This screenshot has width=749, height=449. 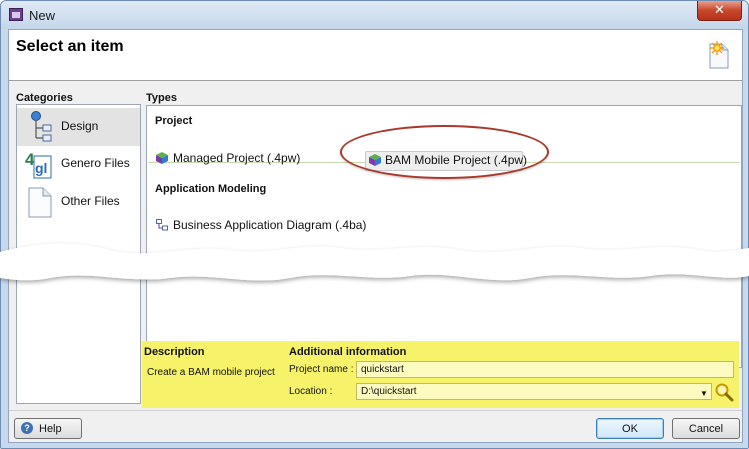 What do you see at coordinates (374, 262) in the screenshot?
I see `torn-edge-break` at bounding box center [374, 262].